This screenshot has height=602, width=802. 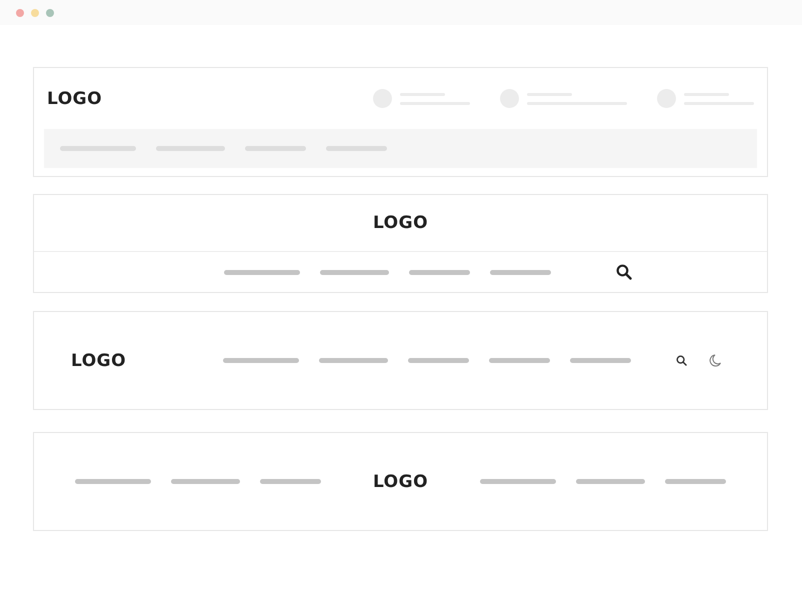 I want to click on maximize-dot-icon, so click(x=50, y=12).